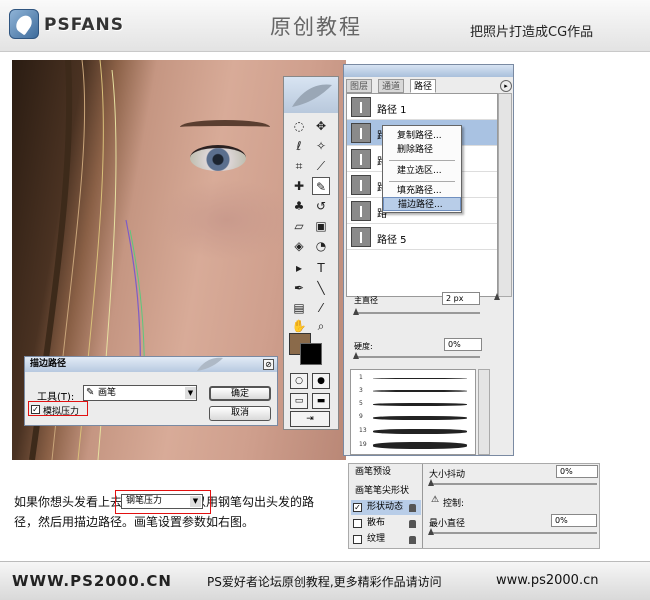  Describe the element at coordinates (361, 403) in the screenshot. I see `brush-preset-number: 5` at that location.